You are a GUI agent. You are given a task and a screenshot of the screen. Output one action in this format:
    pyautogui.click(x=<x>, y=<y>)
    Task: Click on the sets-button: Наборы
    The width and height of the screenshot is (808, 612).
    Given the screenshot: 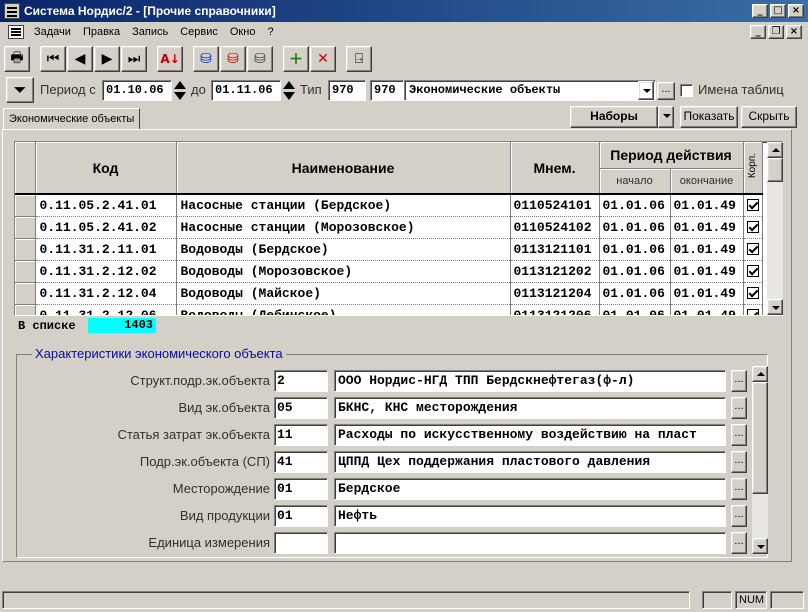 What is the action you would take?
    pyautogui.click(x=614, y=117)
    